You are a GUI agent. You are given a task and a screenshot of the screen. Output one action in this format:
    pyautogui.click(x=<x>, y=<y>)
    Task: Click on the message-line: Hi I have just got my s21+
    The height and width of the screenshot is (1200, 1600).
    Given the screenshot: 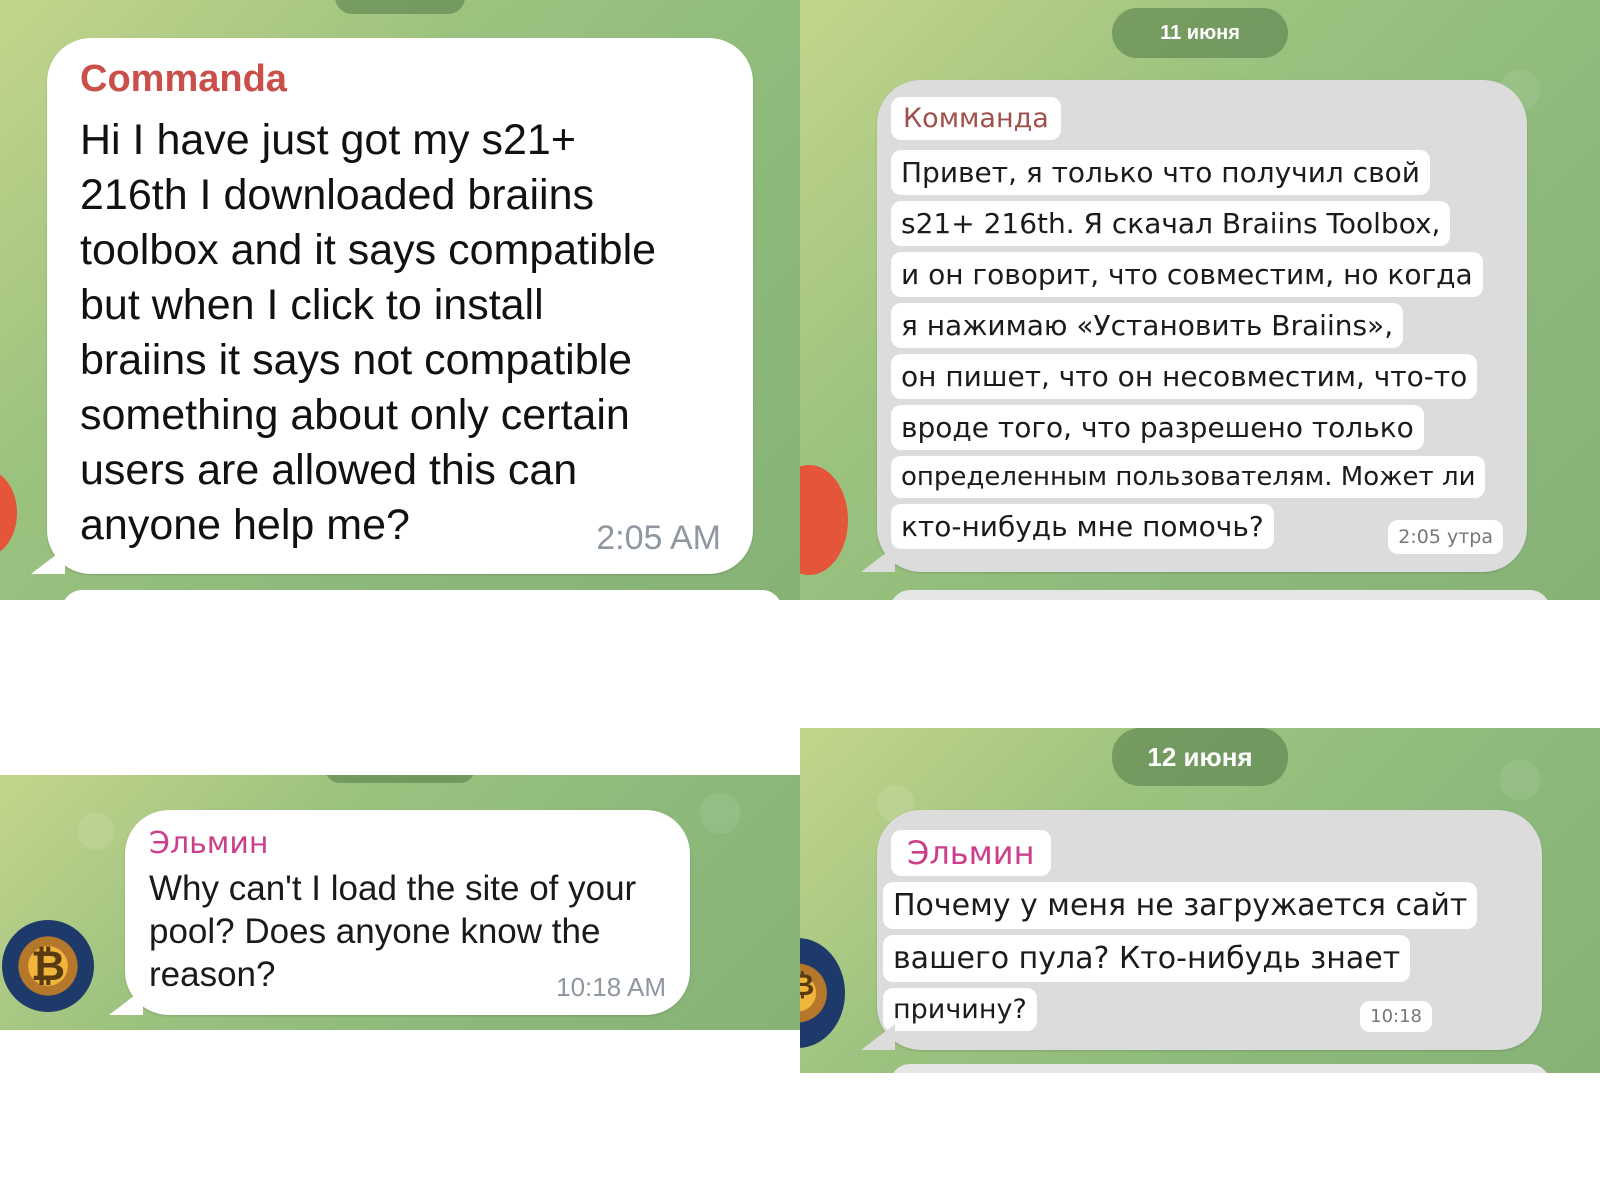 What is the action you would take?
    pyautogui.click(x=328, y=140)
    